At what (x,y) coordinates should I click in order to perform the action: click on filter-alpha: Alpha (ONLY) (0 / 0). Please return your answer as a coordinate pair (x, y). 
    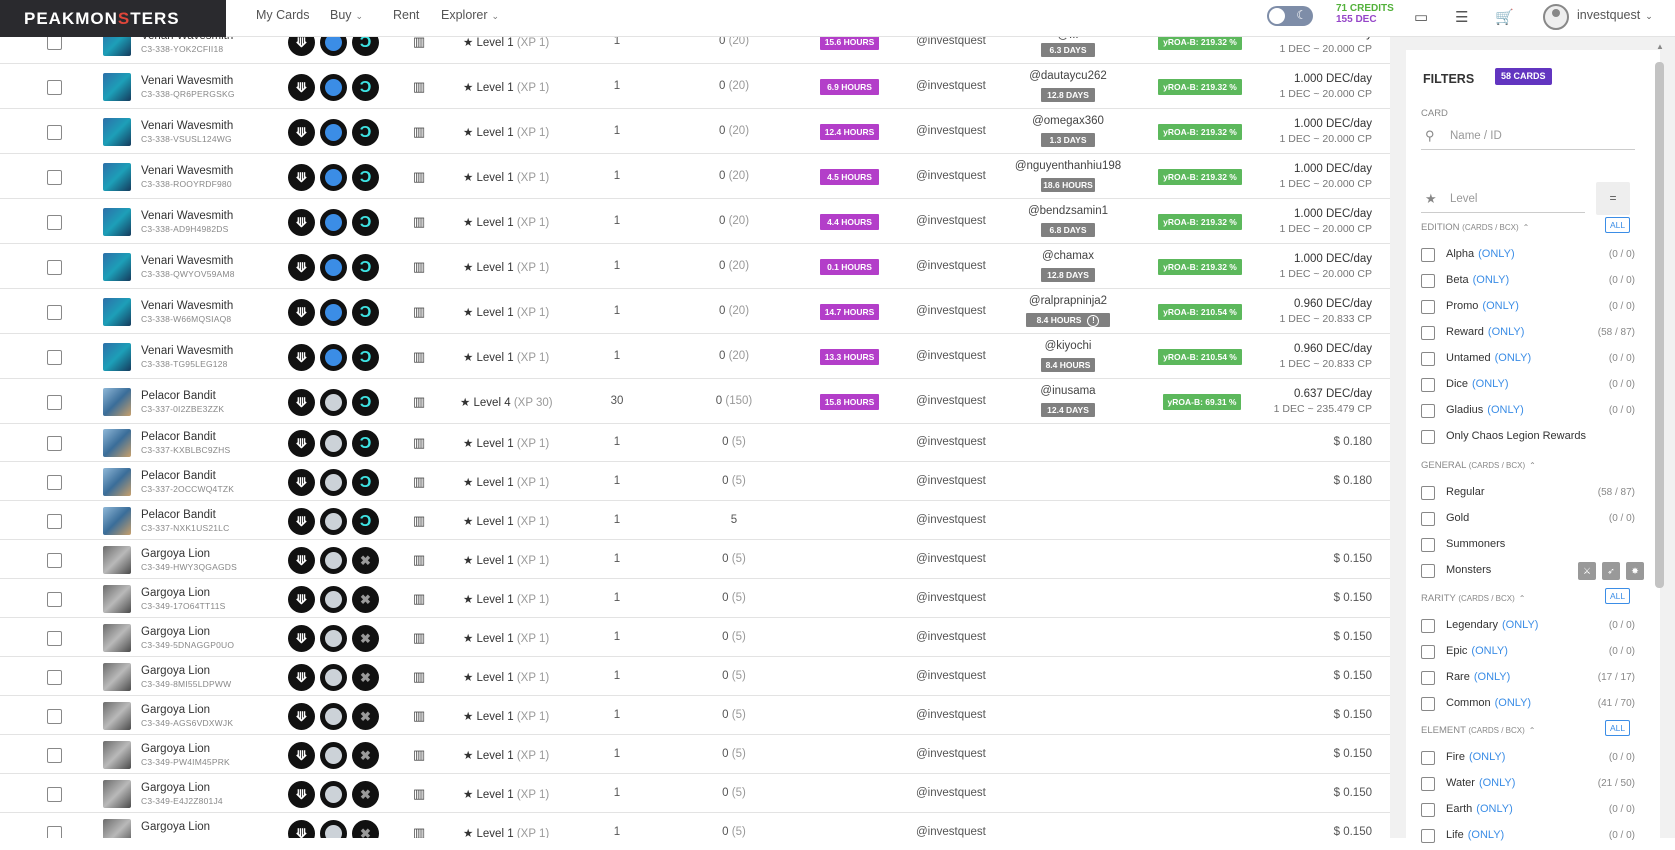
    Looking at the image, I should click on (1528, 255).